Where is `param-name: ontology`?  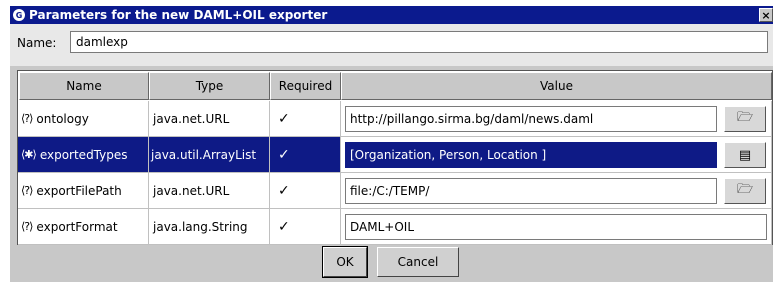
param-name: ontology is located at coordinates (62, 118).